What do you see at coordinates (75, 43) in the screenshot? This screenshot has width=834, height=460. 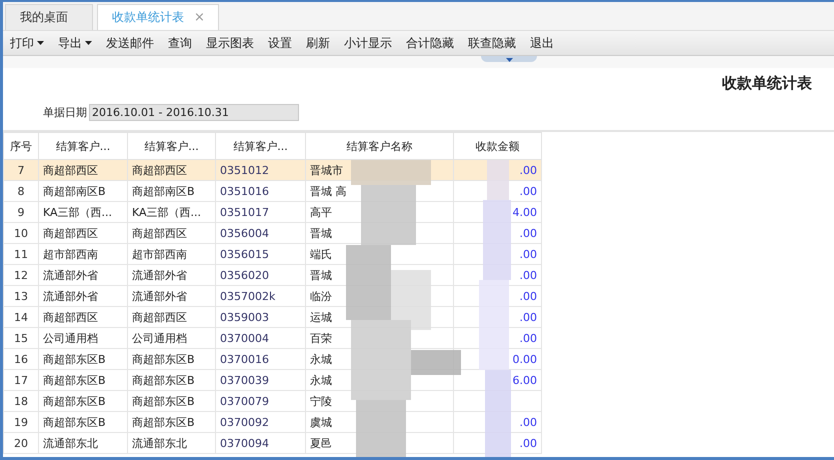 I see `toolbar-button: 导出` at bounding box center [75, 43].